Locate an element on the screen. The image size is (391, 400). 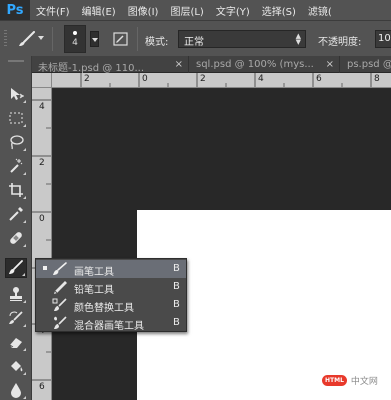
watermark-text: 中文网 is located at coordinates (364, 382).